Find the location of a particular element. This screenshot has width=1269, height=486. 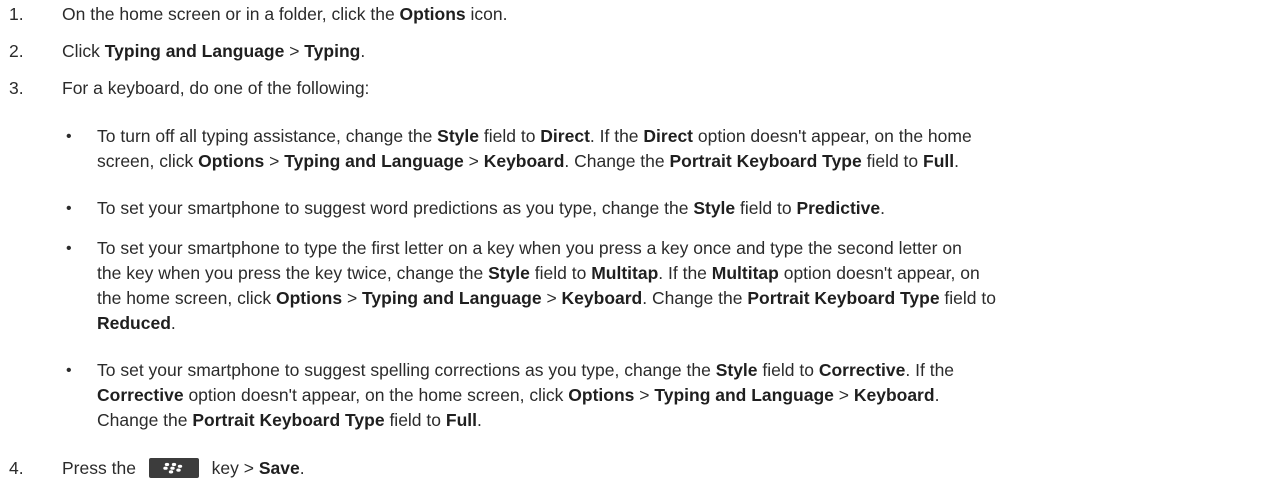

step-text: Press the key > Save. is located at coordinates (183, 468).